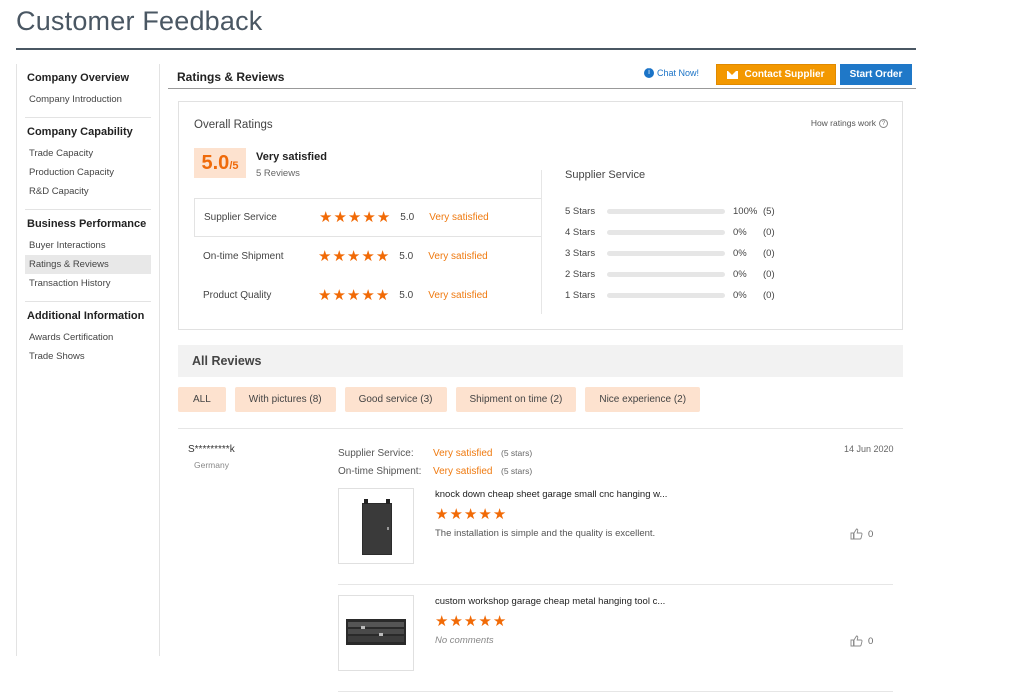 Image resolution: width=1009 pixels, height=693 pixels. What do you see at coordinates (407, 217) in the screenshot?
I see `subrating-value: 5.0` at bounding box center [407, 217].